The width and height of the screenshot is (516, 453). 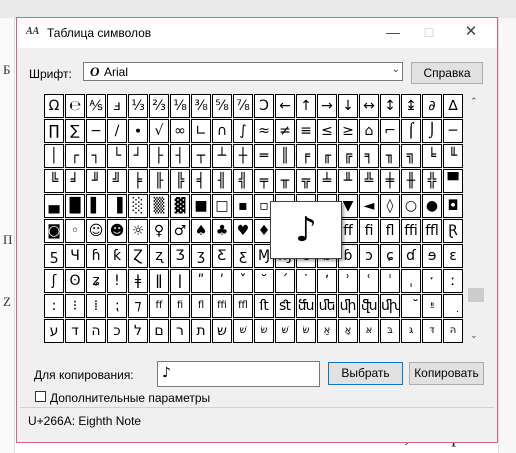 I want to click on character-cell: גּ, so click(x=411, y=331).